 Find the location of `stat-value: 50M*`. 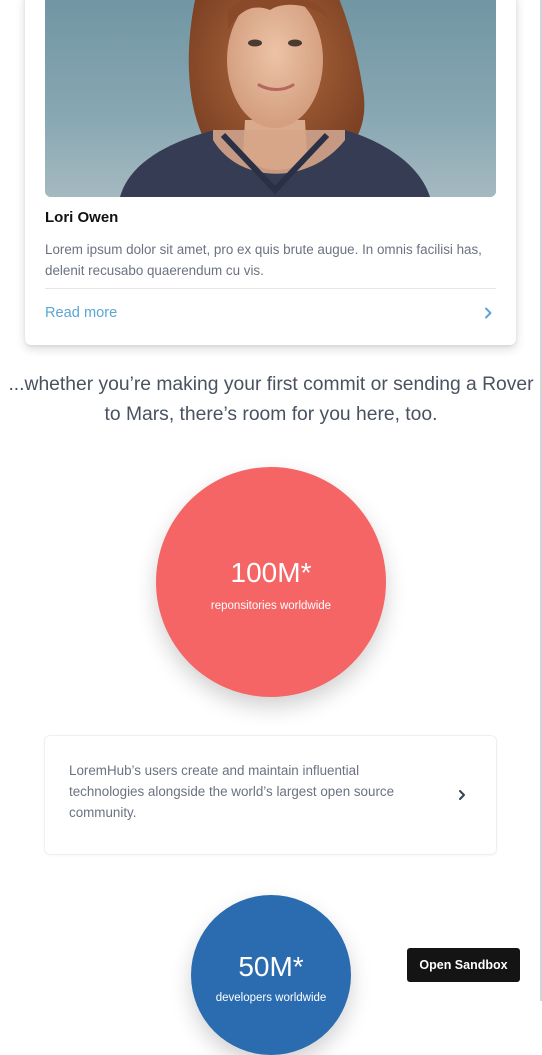

stat-value: 50M* is located at coordinates (271, 966).